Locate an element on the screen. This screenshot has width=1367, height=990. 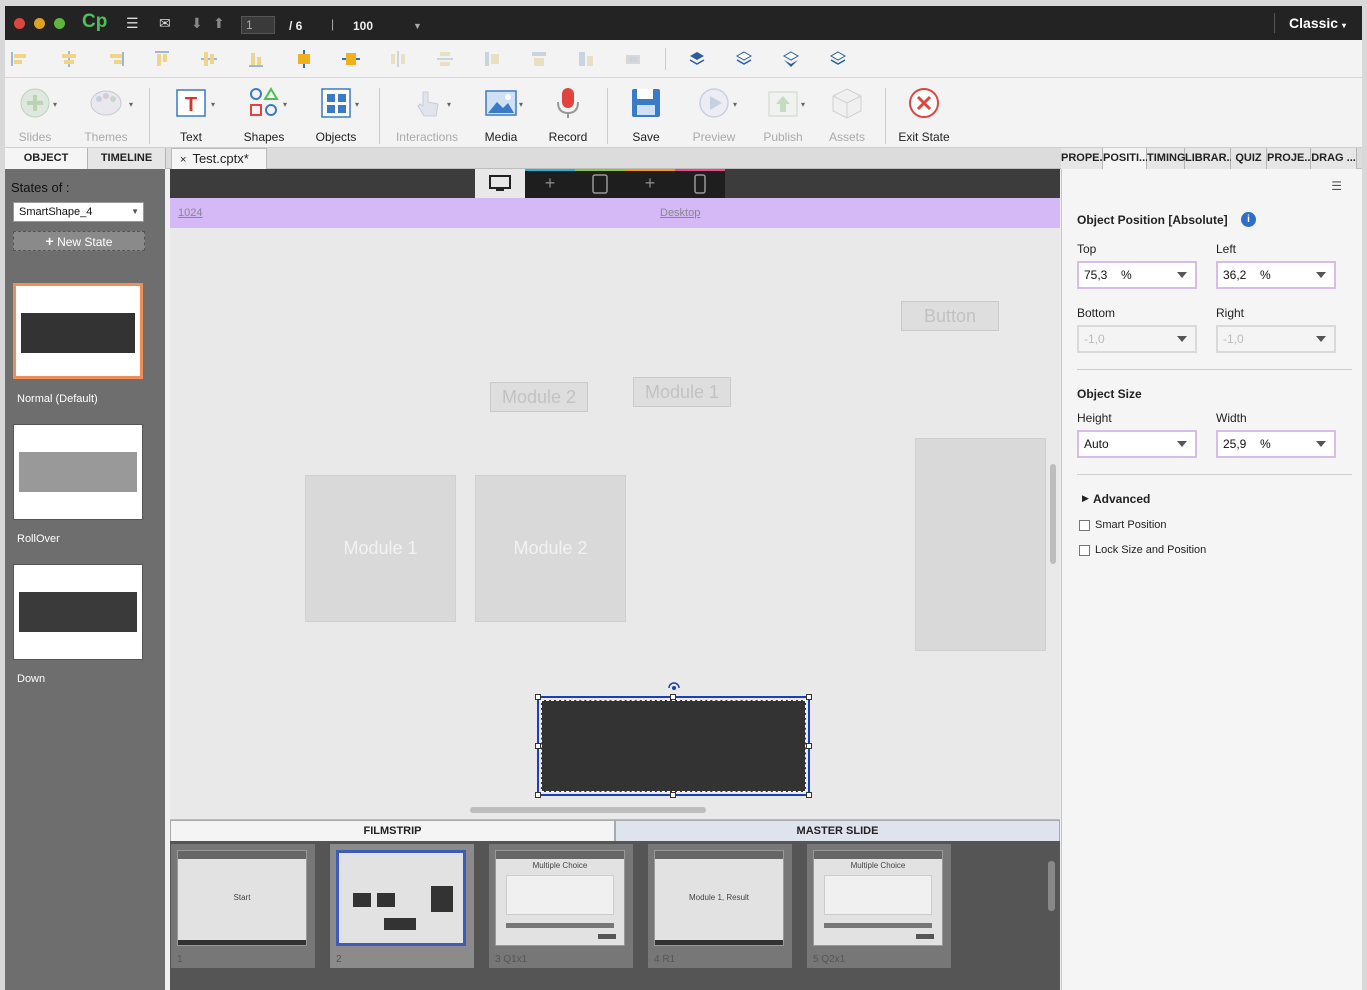
minimize-window-button is located at coordinates (39, 23).